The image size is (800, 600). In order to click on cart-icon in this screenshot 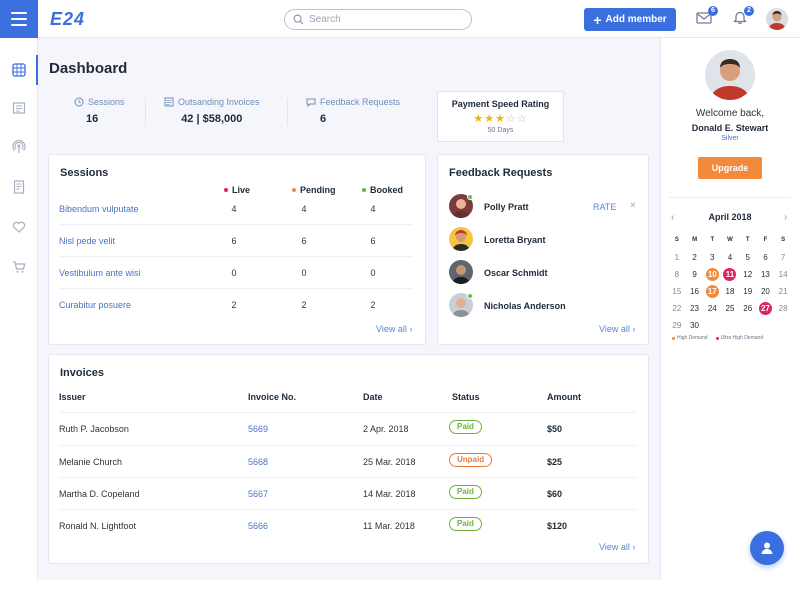, I will do `click(19, 267)`.